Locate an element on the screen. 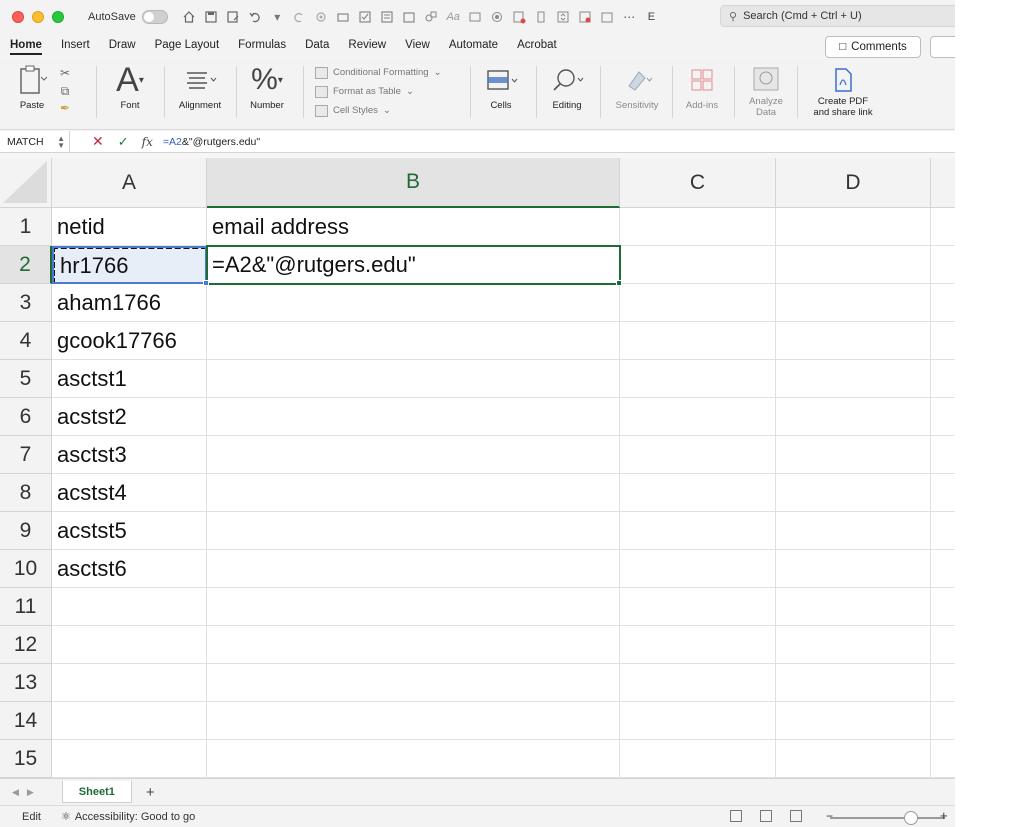 The width and height of the screenshot is (1024, 827). search-input: ⚲ Search (Cmd + Ctrl + U) is located at coordinates (837, 16).